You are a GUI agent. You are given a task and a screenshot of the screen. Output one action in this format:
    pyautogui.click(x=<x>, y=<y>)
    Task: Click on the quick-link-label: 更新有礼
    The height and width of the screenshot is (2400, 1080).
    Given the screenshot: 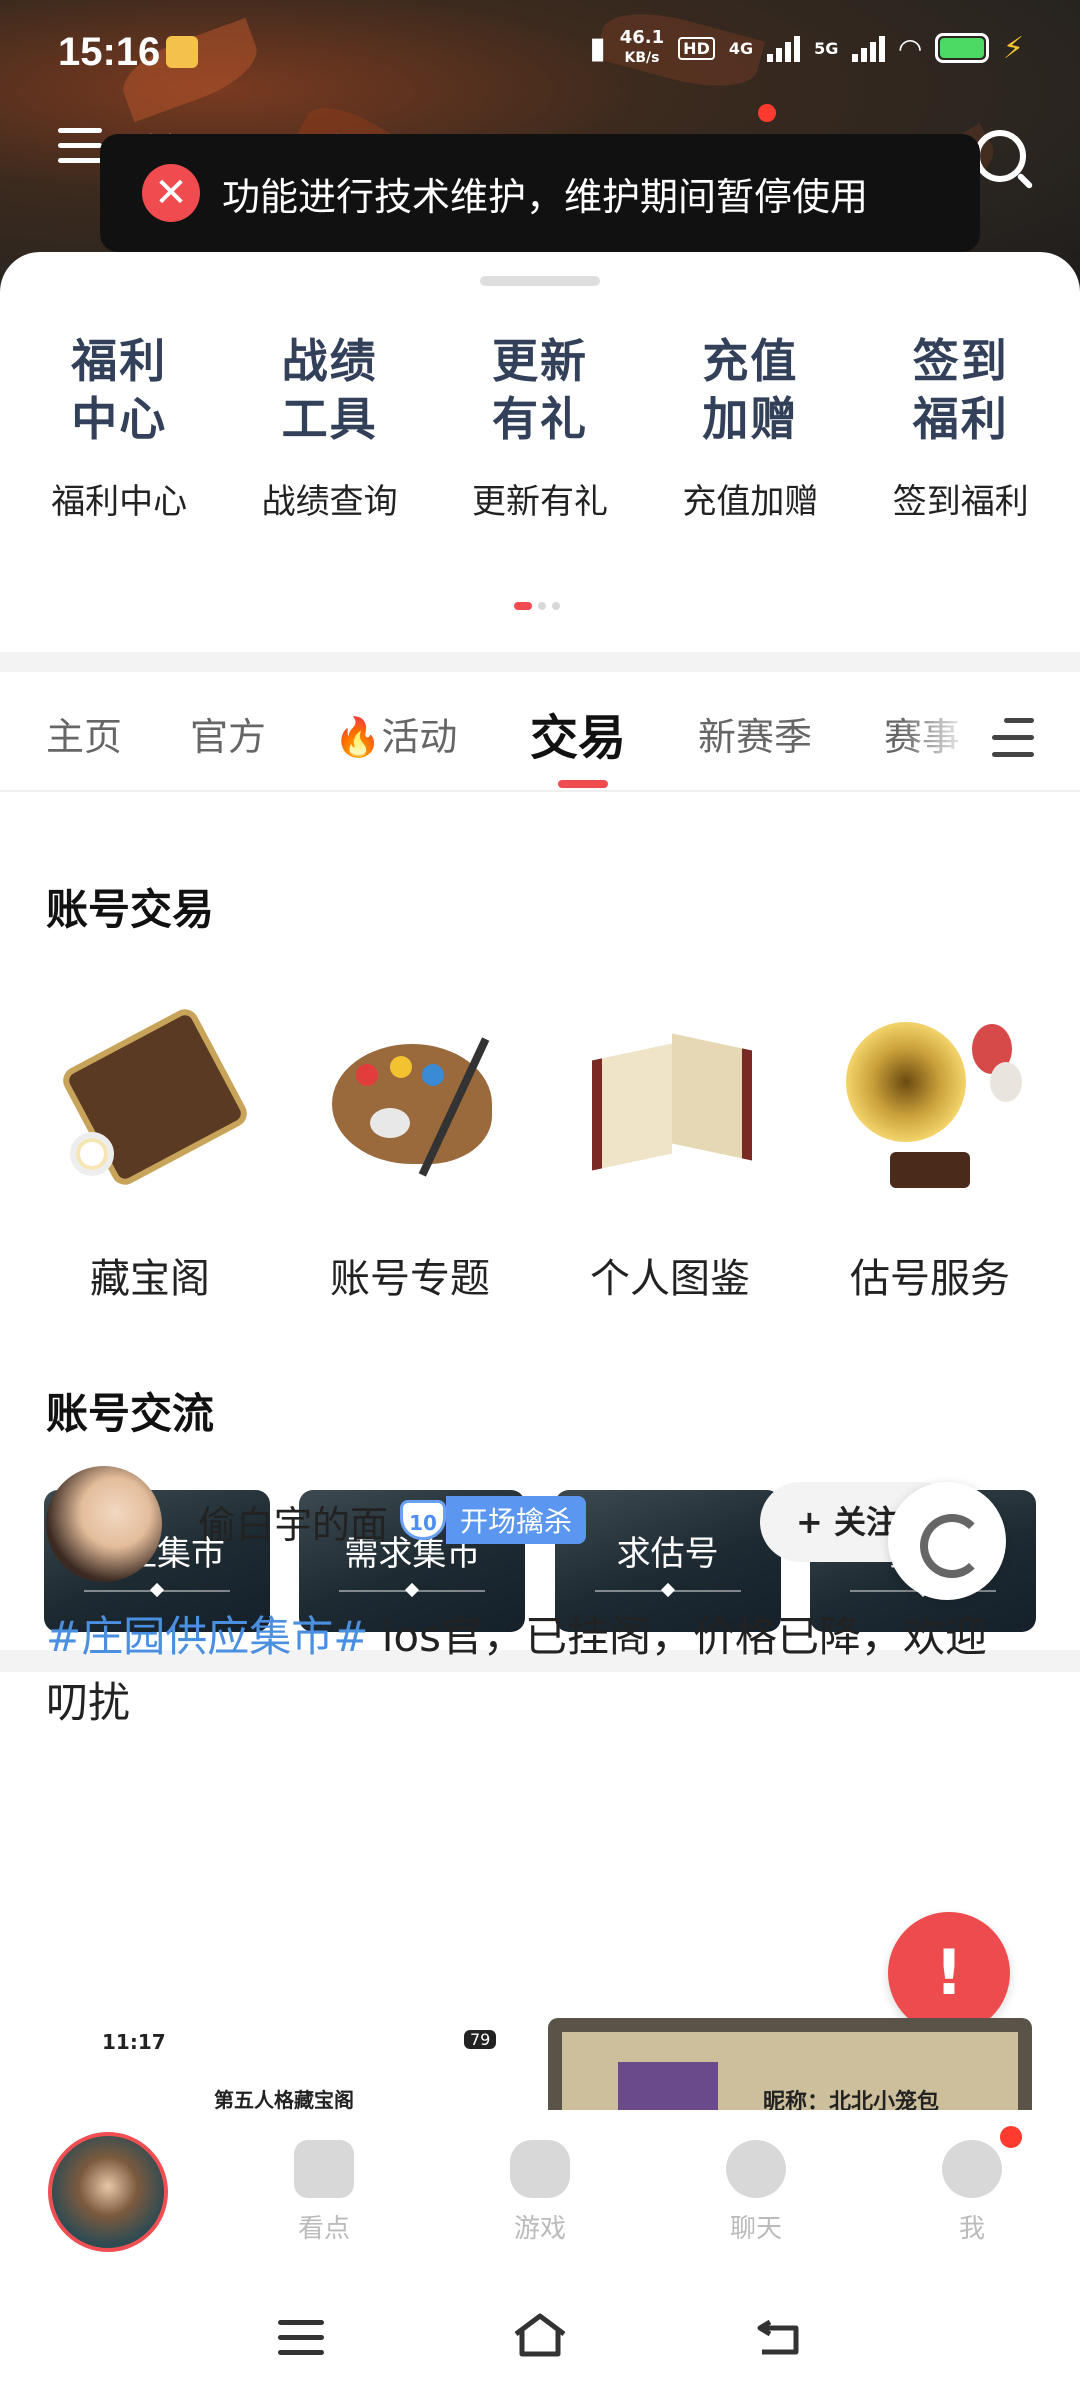 What is the action you would take?
    pyautogui.click(x=539, y=502)
    